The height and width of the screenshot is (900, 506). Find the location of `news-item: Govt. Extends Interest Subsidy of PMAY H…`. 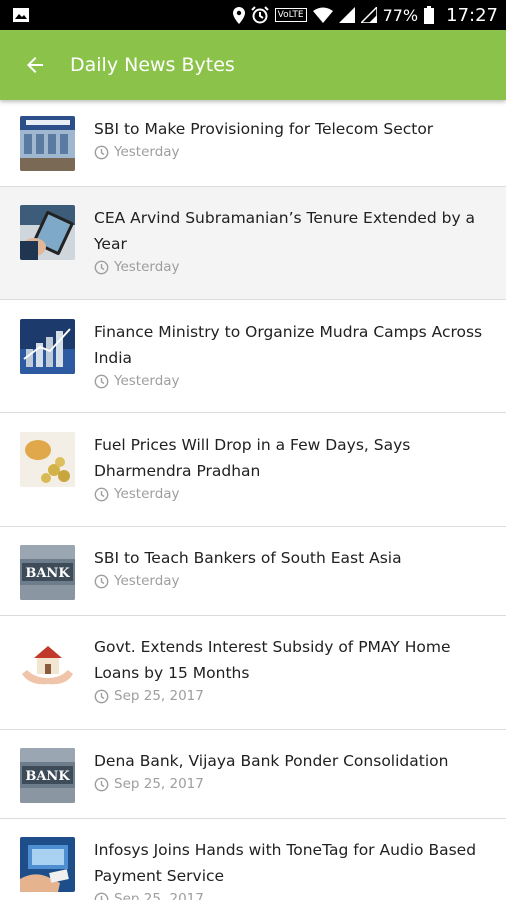

news-item: Govt. Extends Interest Subsidy of PMAY H… is located at coordinates (253, 673).